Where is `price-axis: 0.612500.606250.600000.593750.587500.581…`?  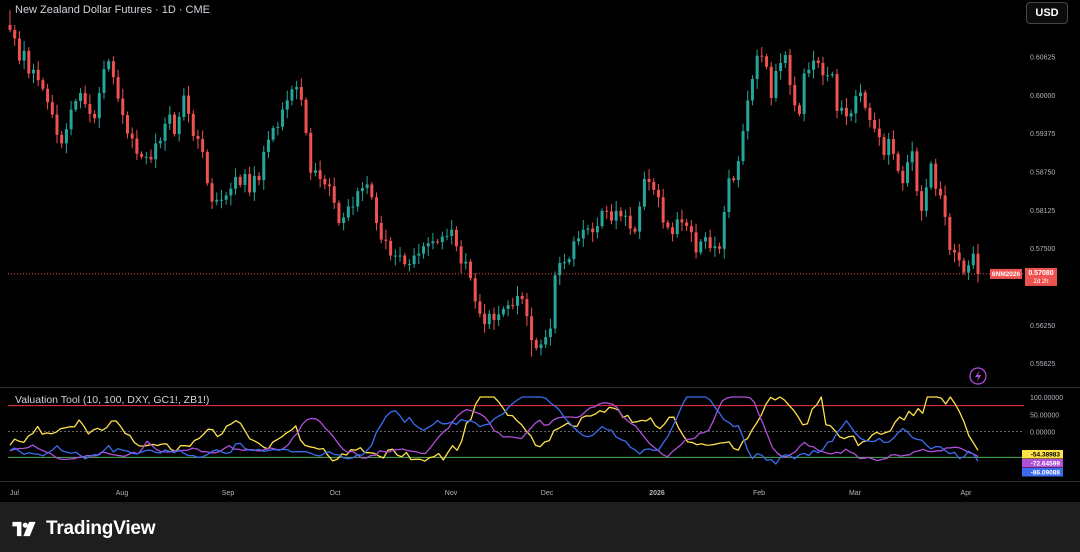 price-axis: 0.612500.606250.600000.593750.587500.581… is located at coordinates (1042, 192).